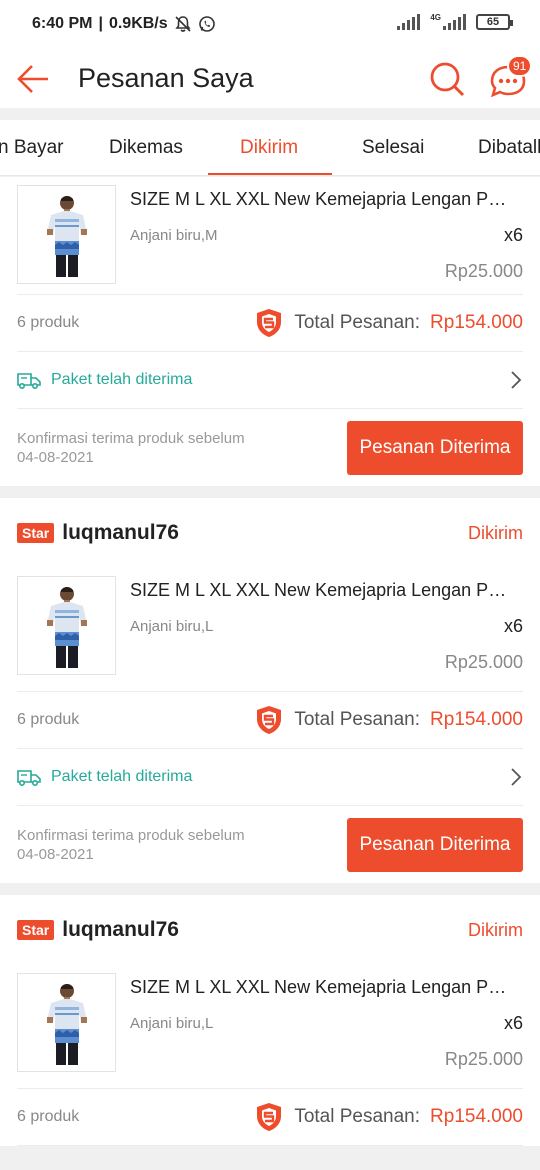 The image size is (540, 1170). Describe the element at coordinates (146, 148) in the screenshot. I see `tab-dikemas: Dikemas` at that location.